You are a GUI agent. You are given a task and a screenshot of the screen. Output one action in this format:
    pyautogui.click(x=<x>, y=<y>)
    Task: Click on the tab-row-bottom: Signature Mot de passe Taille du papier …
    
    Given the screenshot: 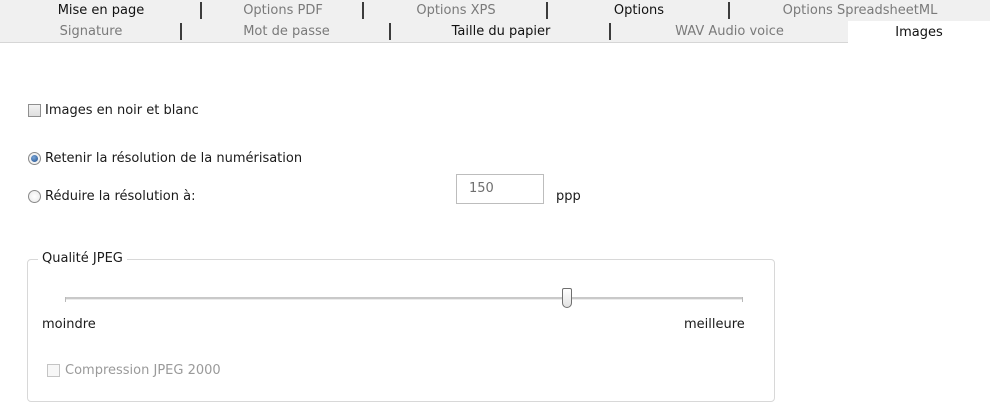 What is the action you would take?
    pyautogui.click(x=495, y=32)
    